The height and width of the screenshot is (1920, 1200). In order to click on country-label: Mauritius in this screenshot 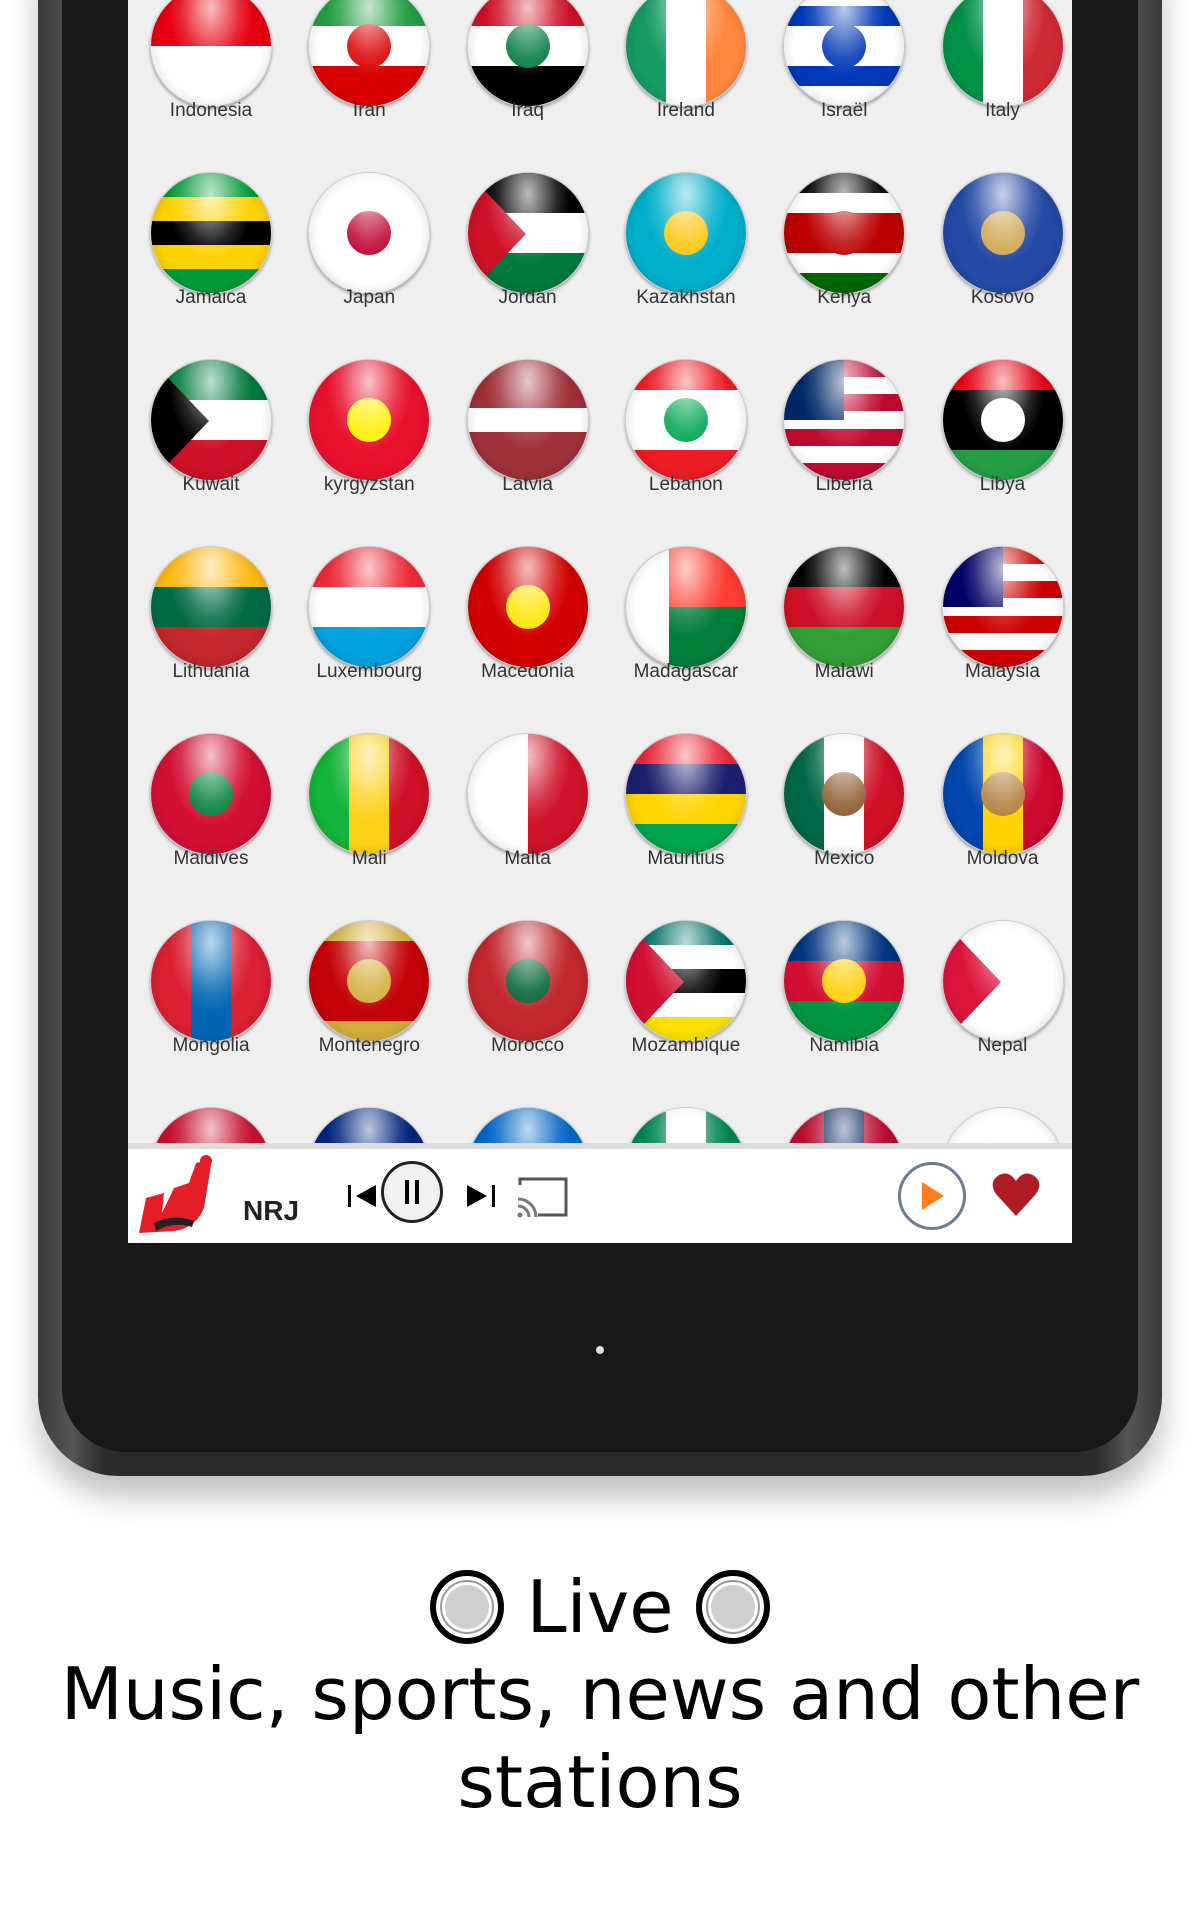, I will do `click(686, 858)`.